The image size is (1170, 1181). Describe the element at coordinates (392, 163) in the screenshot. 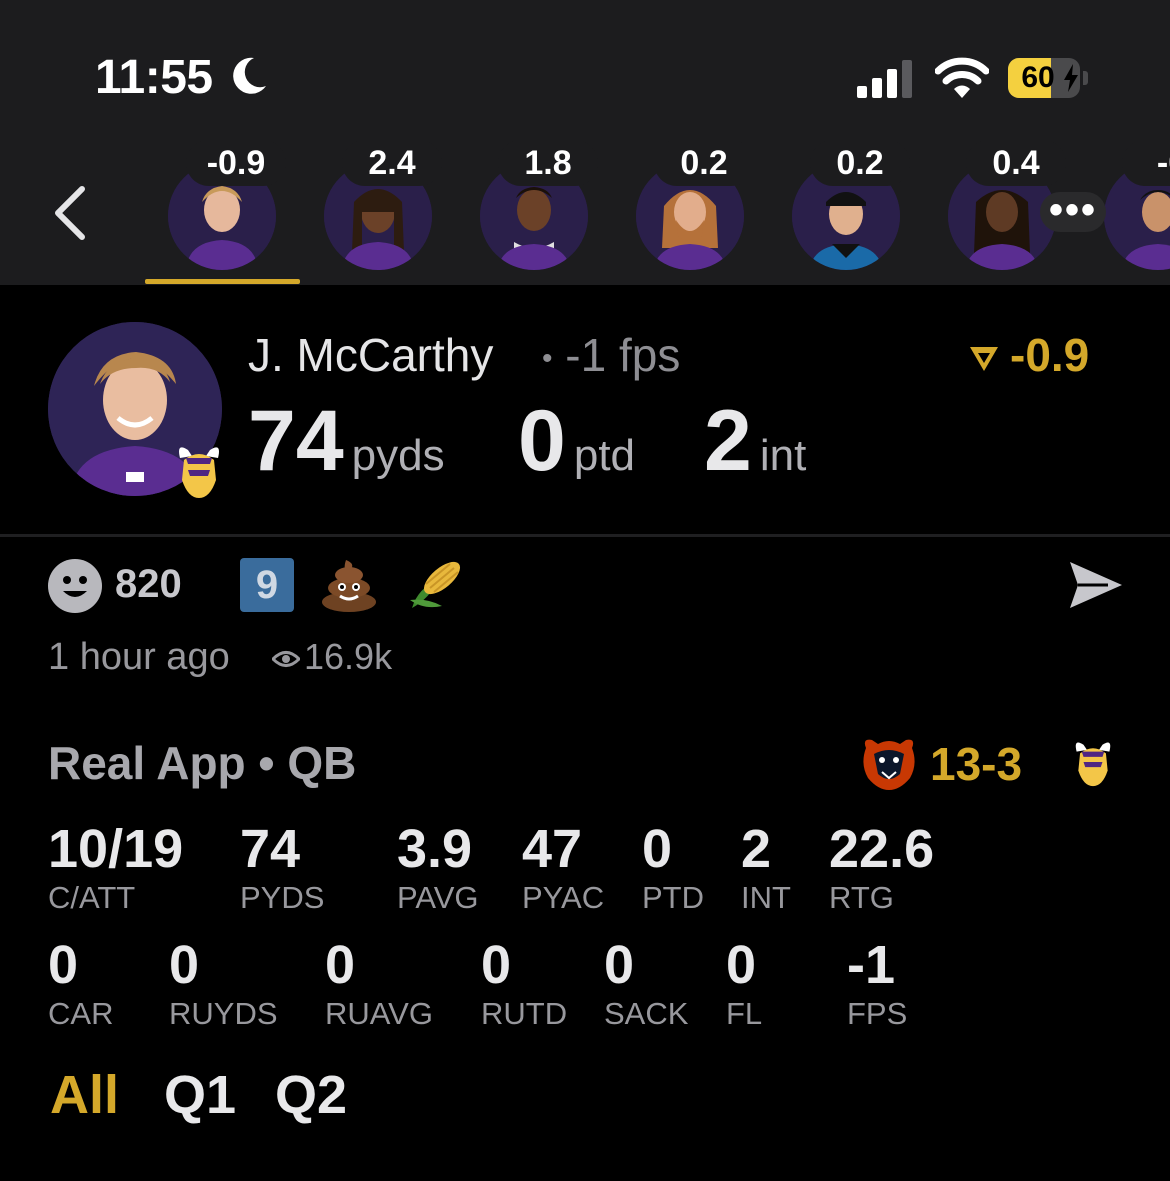

I see `player-score: 2.4` at that location.